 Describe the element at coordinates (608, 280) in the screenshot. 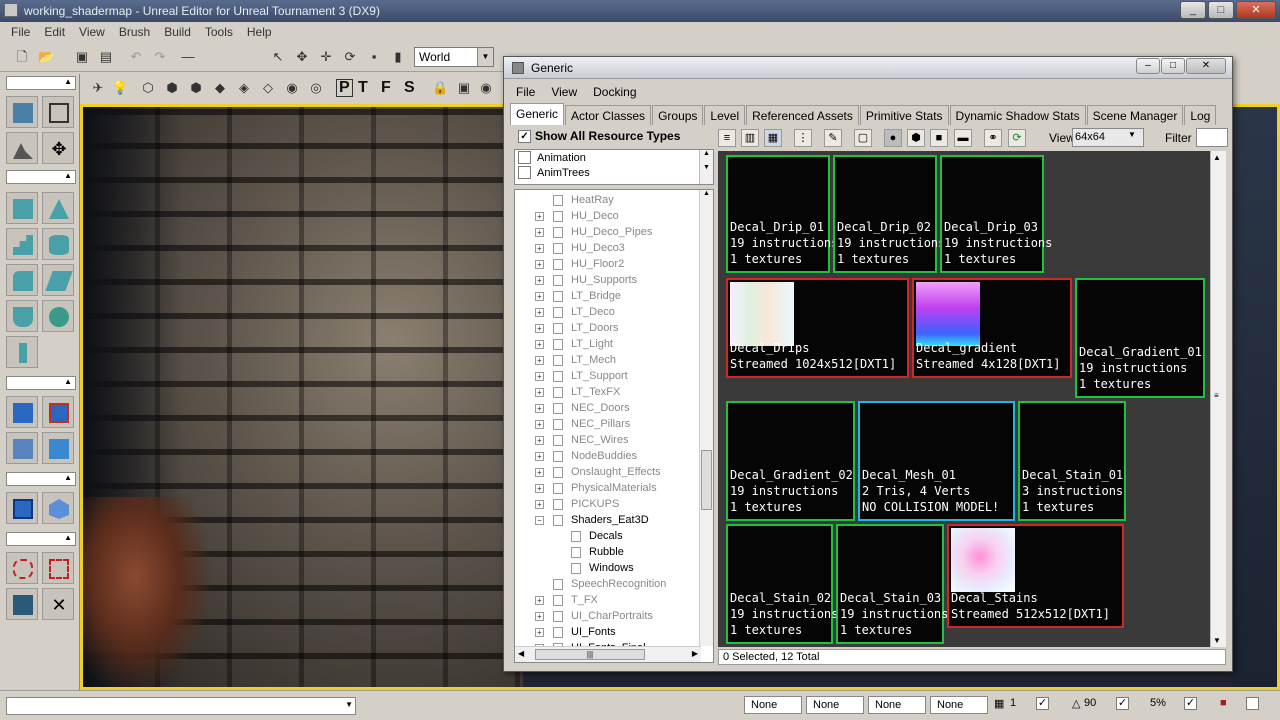

I see `tree-item: + HU_Supports` at that location.